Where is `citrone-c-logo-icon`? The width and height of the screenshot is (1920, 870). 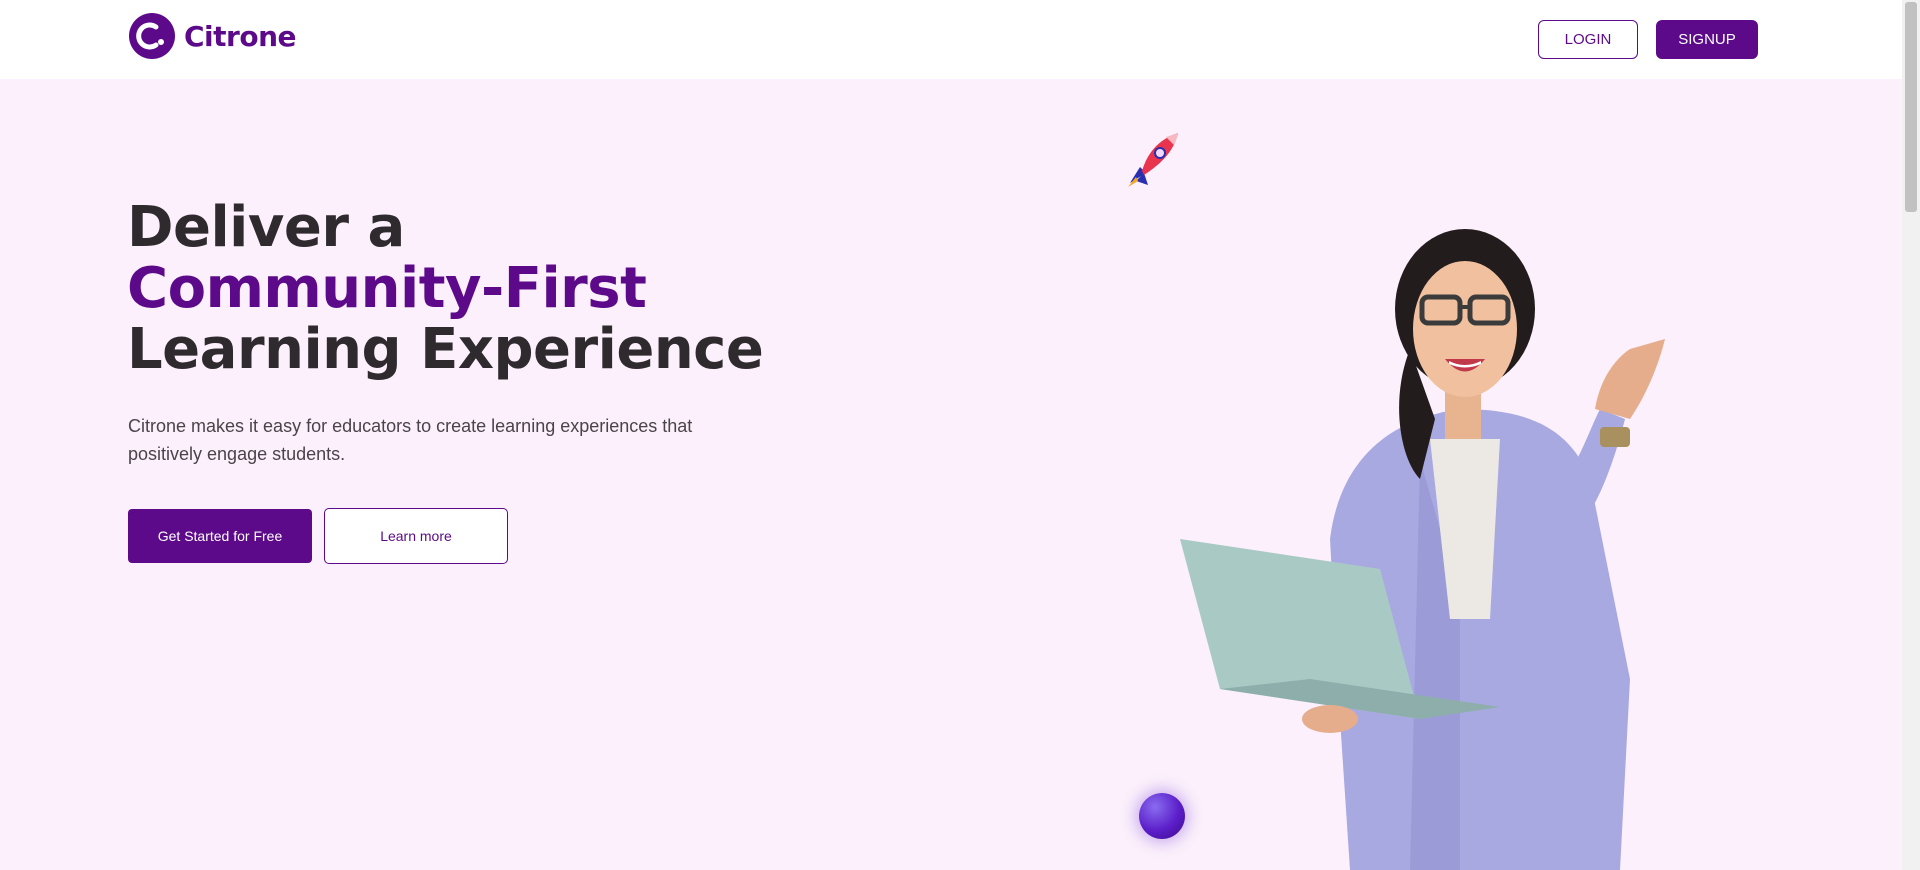 citrone-c-logo-icon is located at coordinates (152, 36).